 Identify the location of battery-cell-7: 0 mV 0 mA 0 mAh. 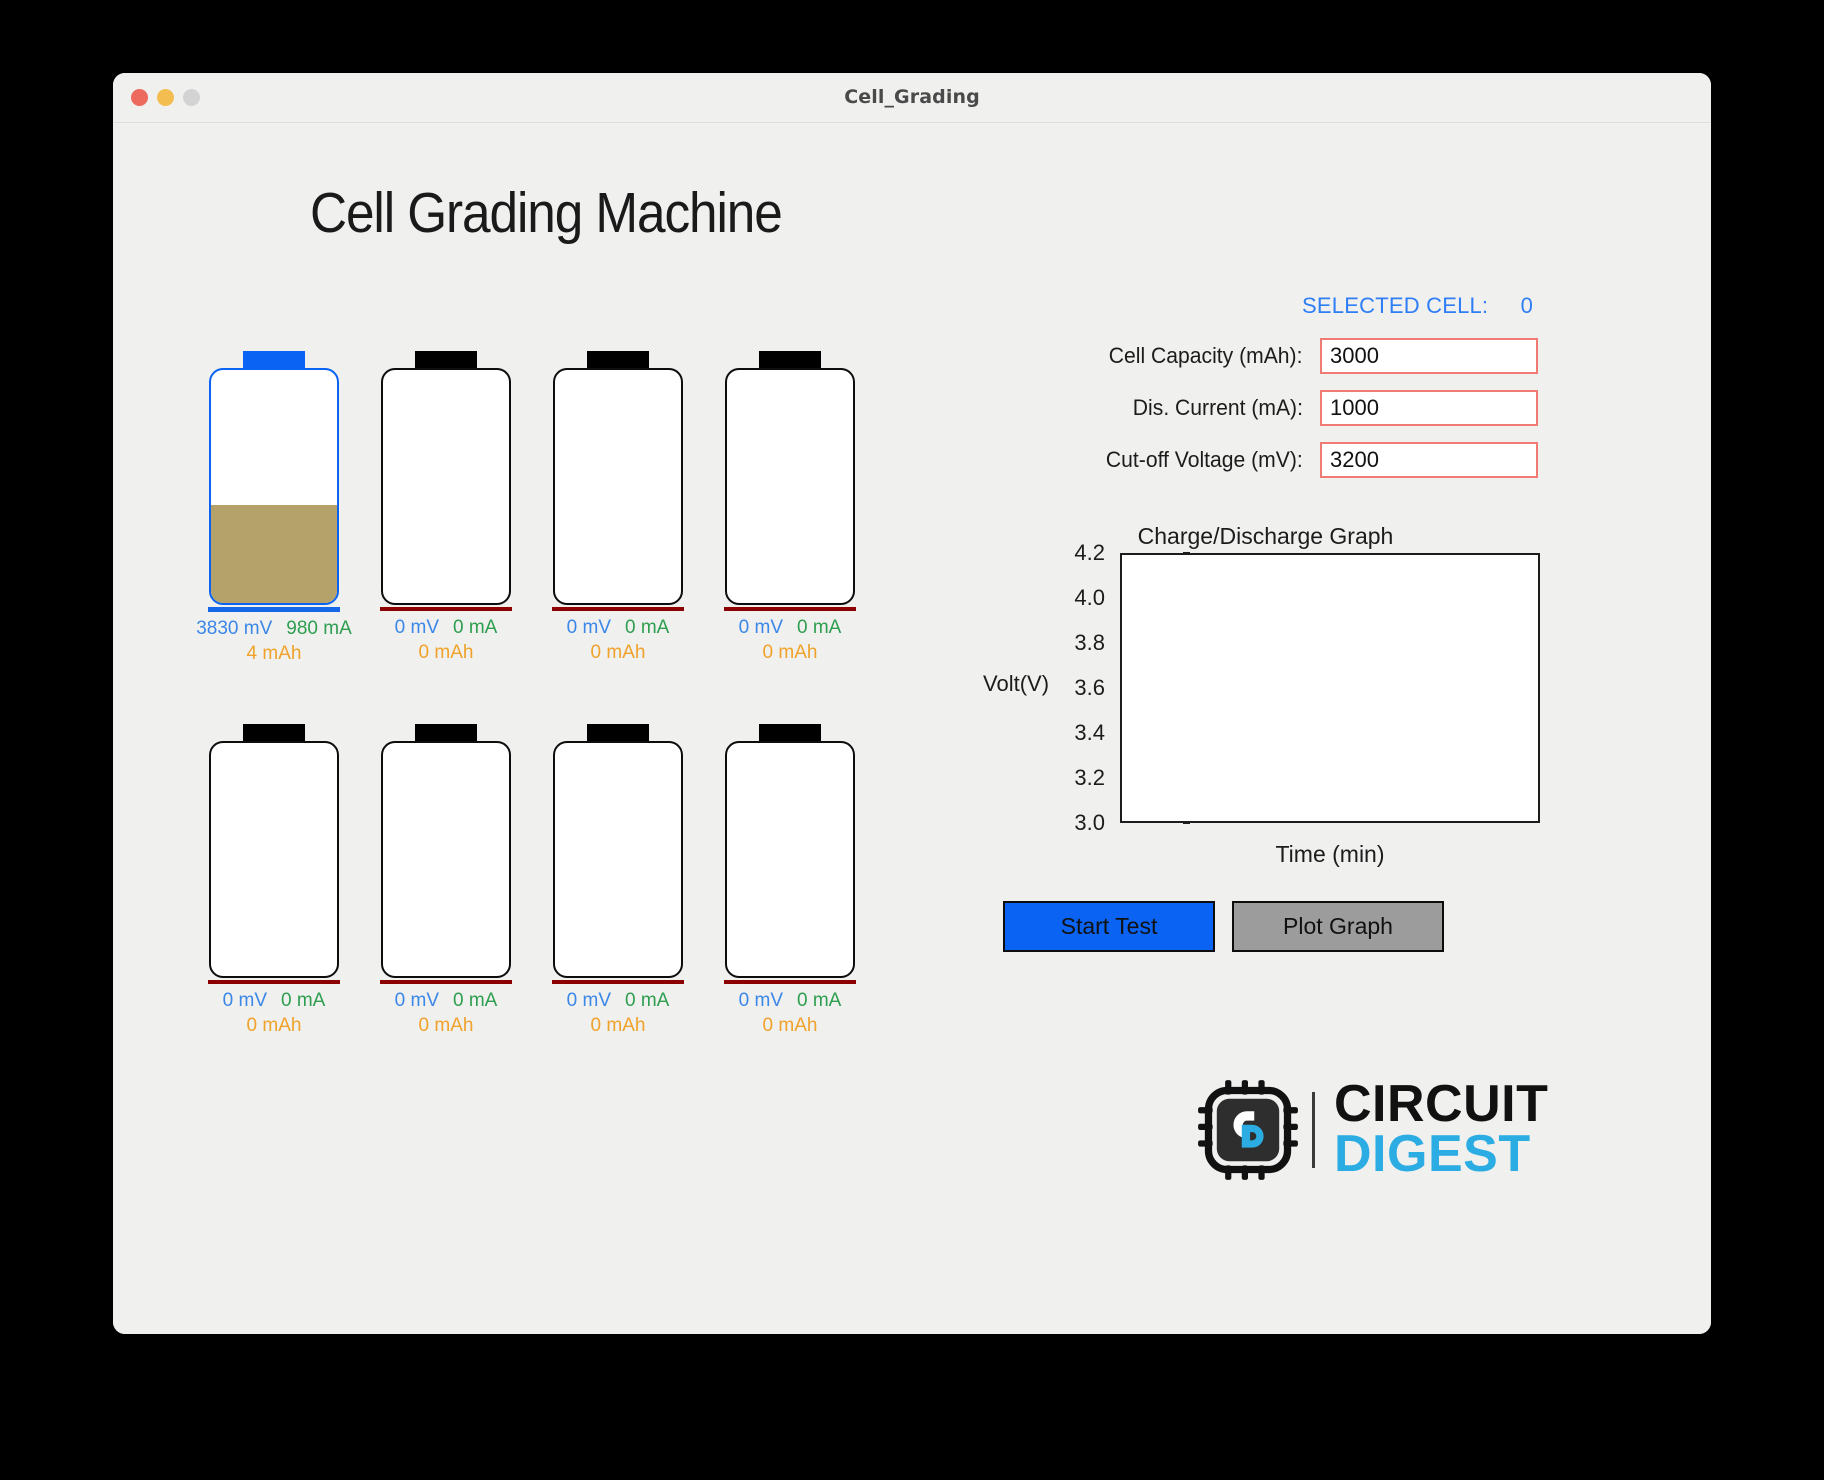
(790, 881).